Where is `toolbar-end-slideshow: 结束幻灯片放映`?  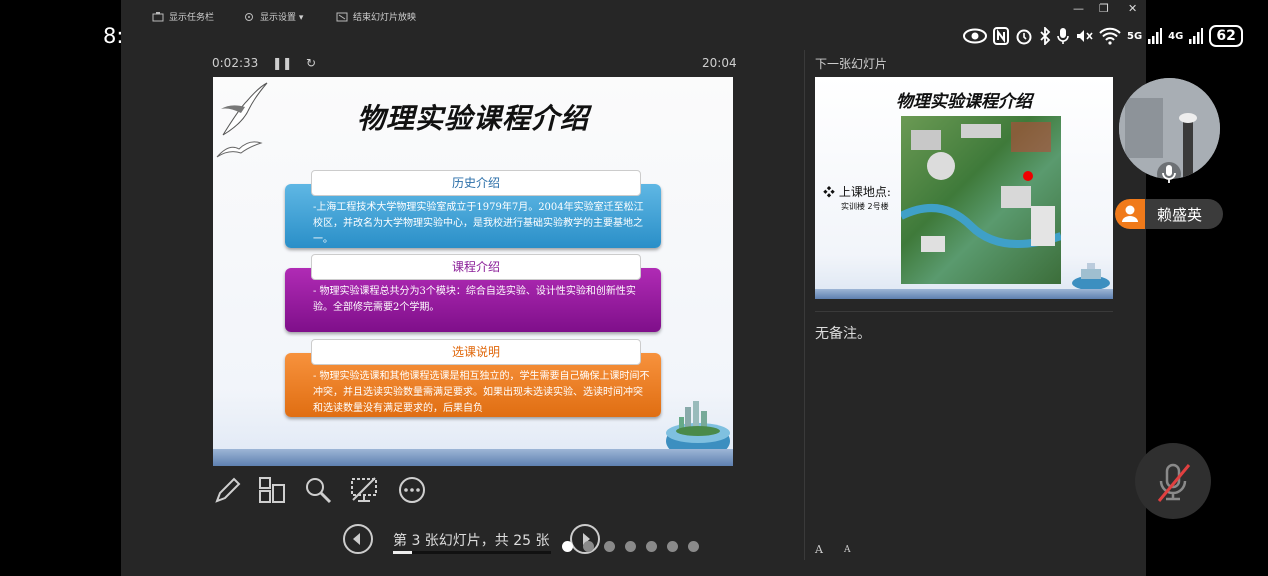
toolbar-end-slideshow: 结束幻灯片放映 is located at coordinates (376, 16).